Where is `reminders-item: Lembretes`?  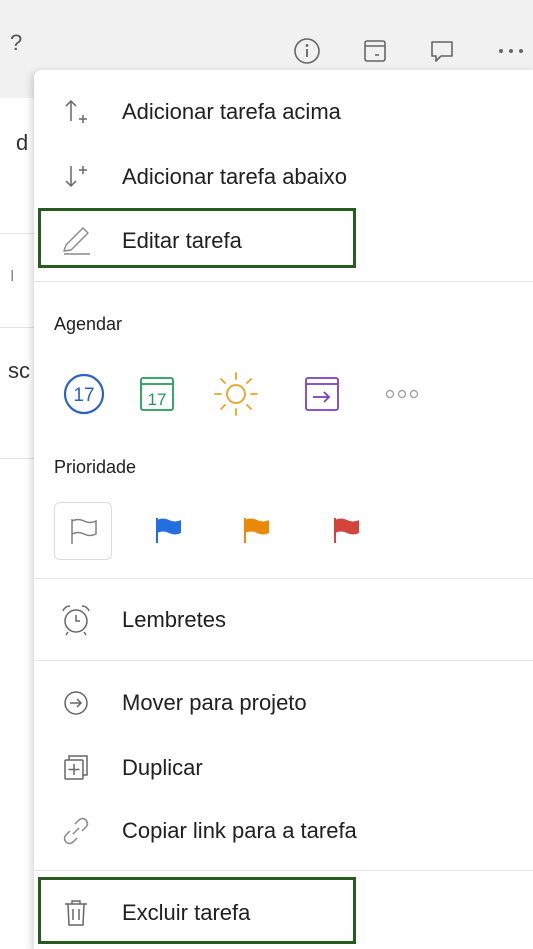
reminders-item: Lembretes is located at coordinates (283, 620).